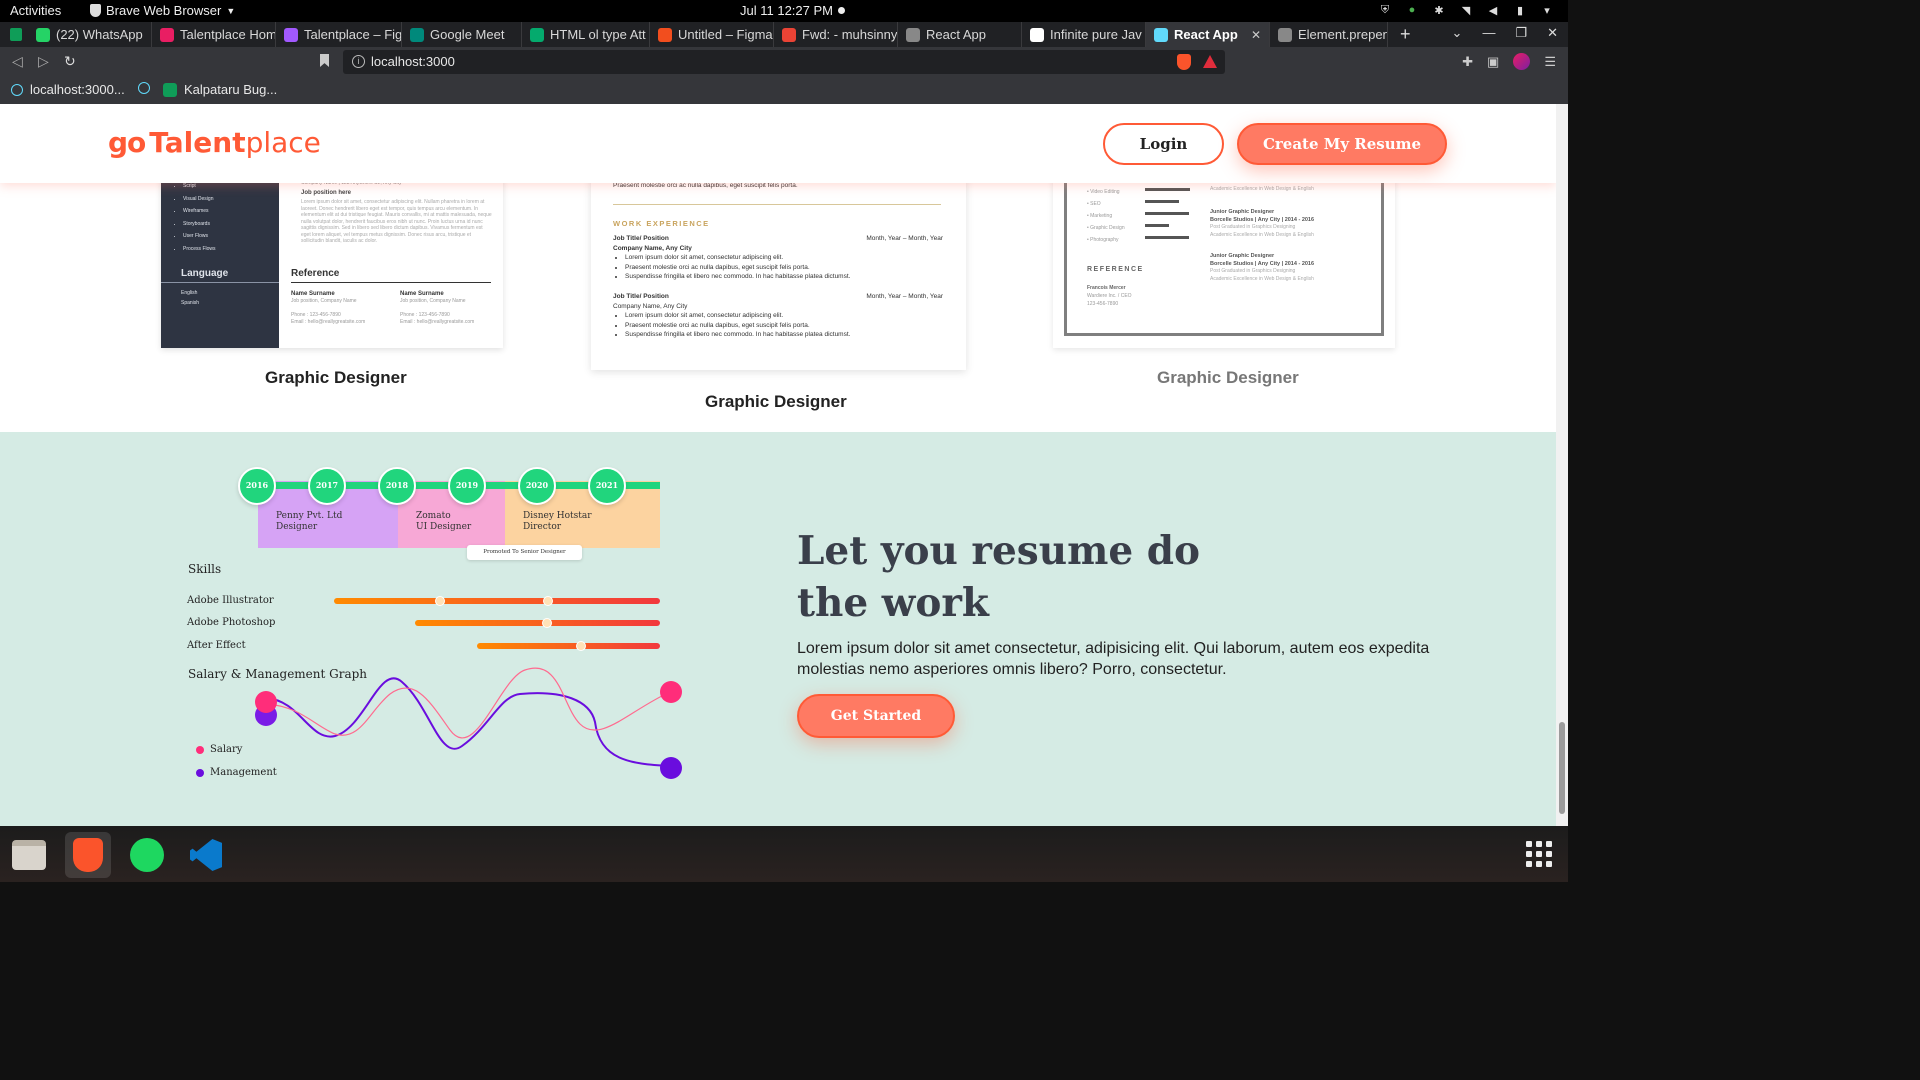 This screenshot has width=1920, height=1080. I want to click on get-started-button: Get Started, so click(876, 716).